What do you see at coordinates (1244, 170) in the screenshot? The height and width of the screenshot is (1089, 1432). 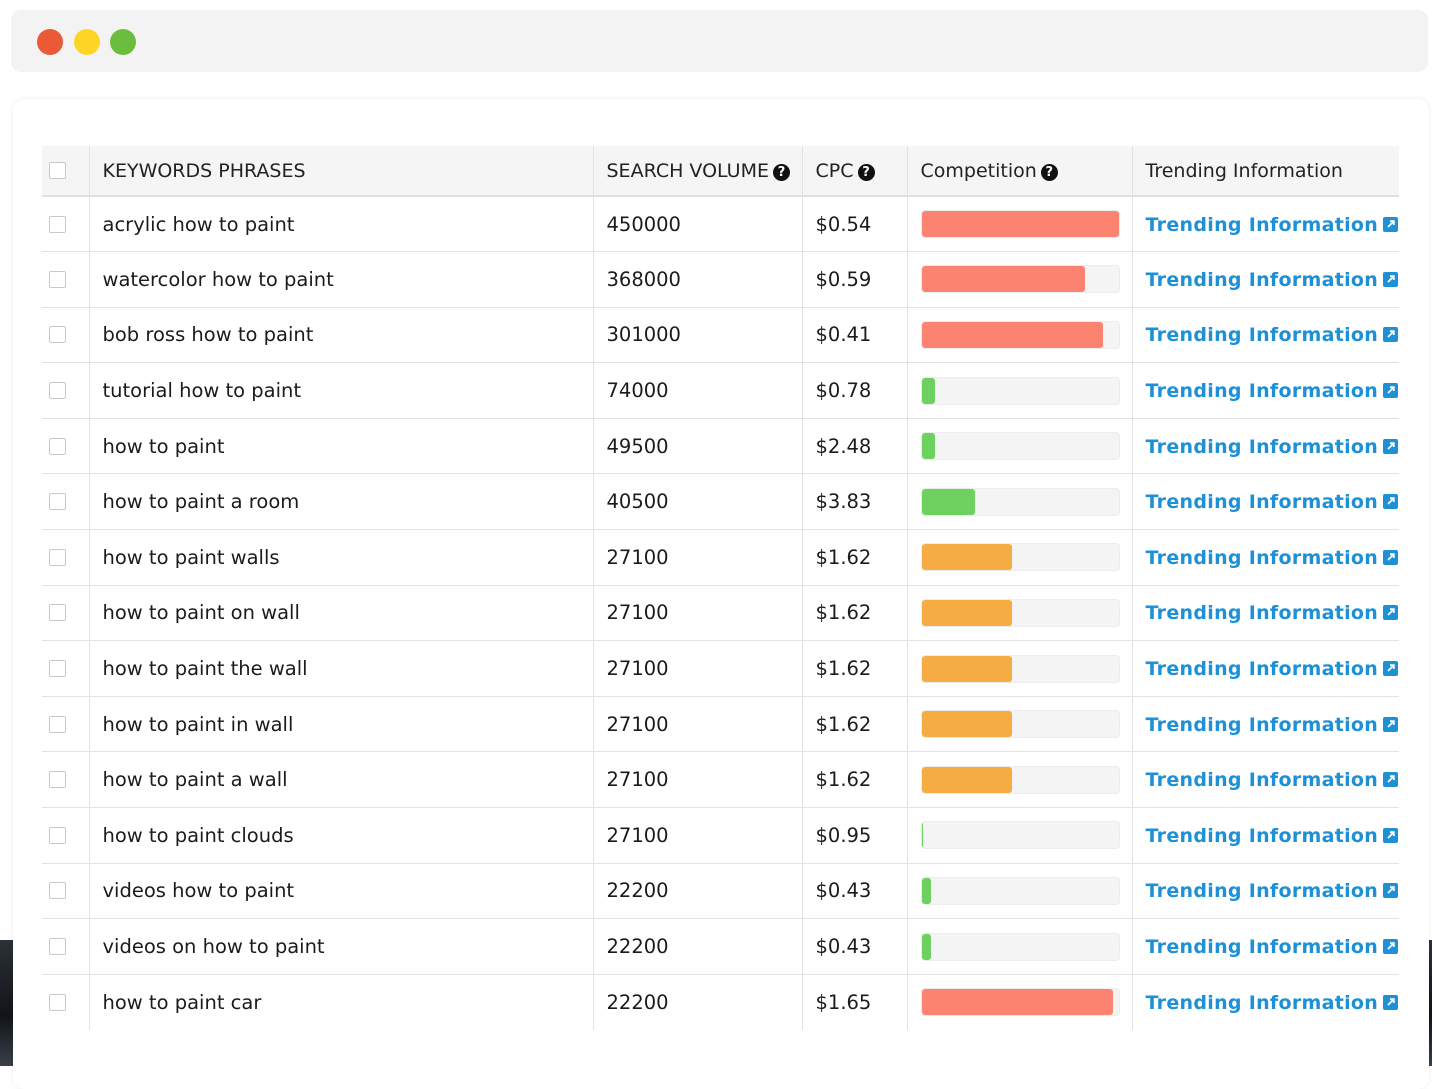 I see `header-trending-label: Trending Information` at bounding box center [1244, 170].